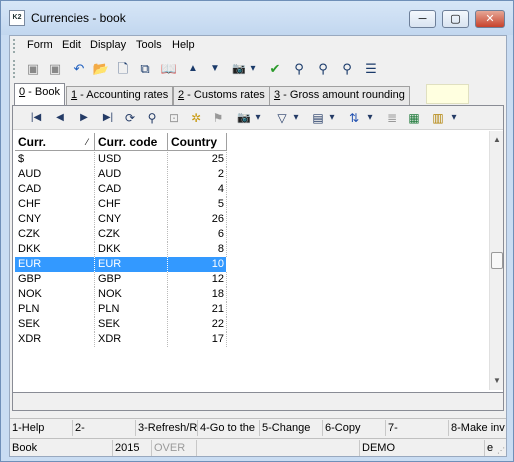 This screenshot has width=514, height=462. What do you see at coordinates (55, 309) in the screenshot?
I see `cell-curr: PLN` at bounding box center [55, 309].